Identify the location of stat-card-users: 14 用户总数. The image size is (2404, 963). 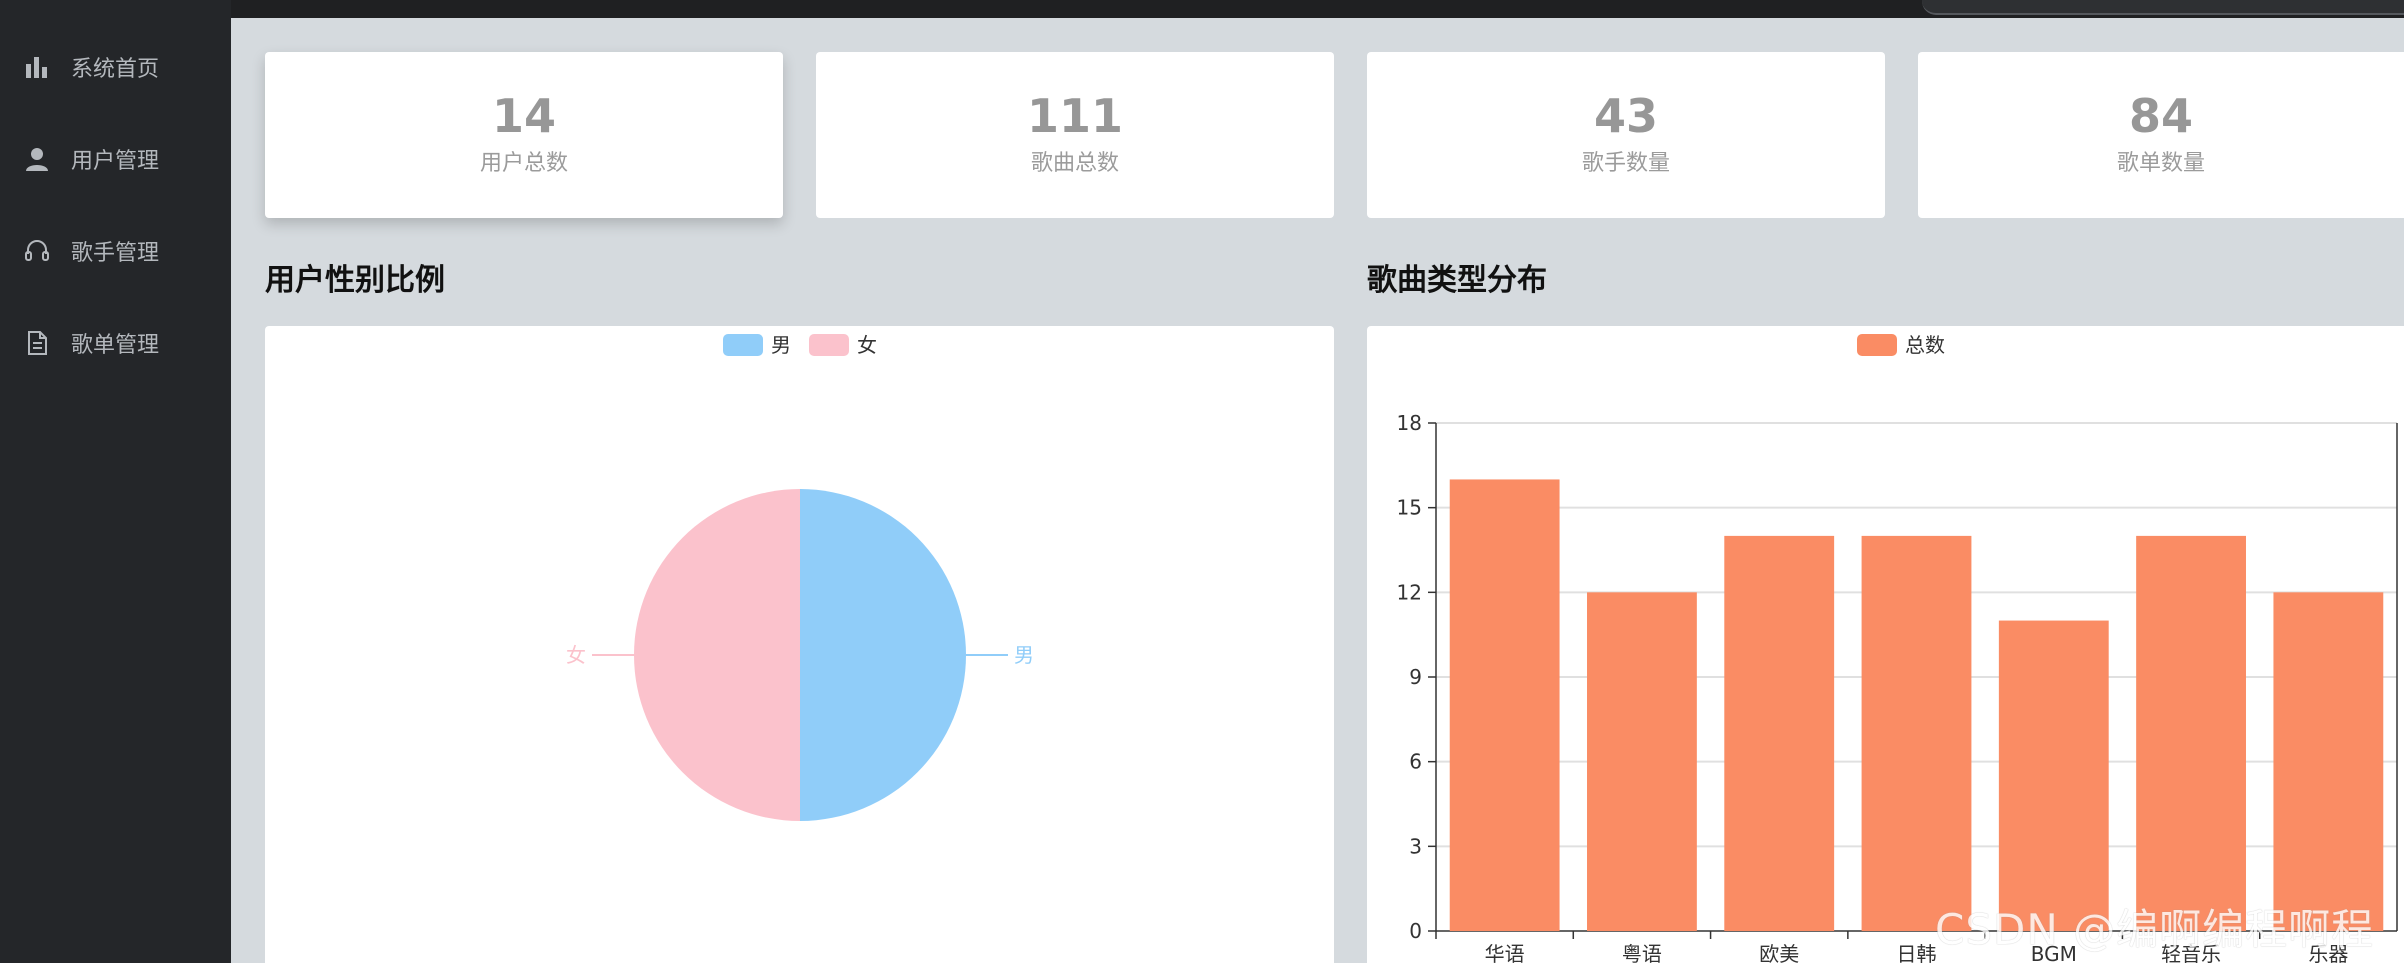
(524, 135).